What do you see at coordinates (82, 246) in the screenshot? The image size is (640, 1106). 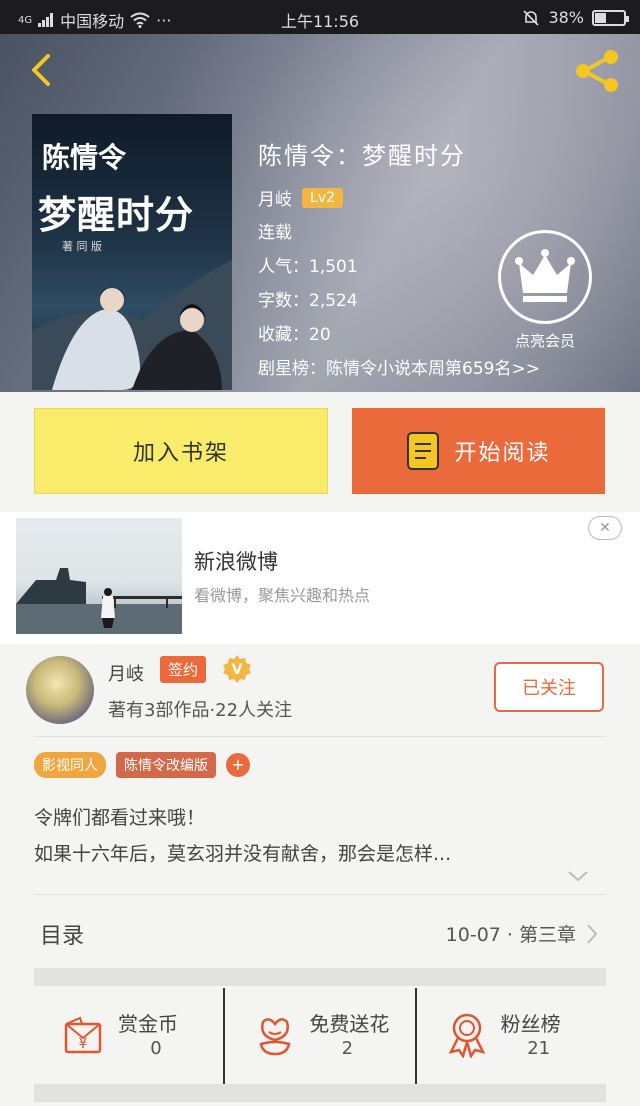 I see `cover-caption: 著 同 版` at bounding box center [82, 246].